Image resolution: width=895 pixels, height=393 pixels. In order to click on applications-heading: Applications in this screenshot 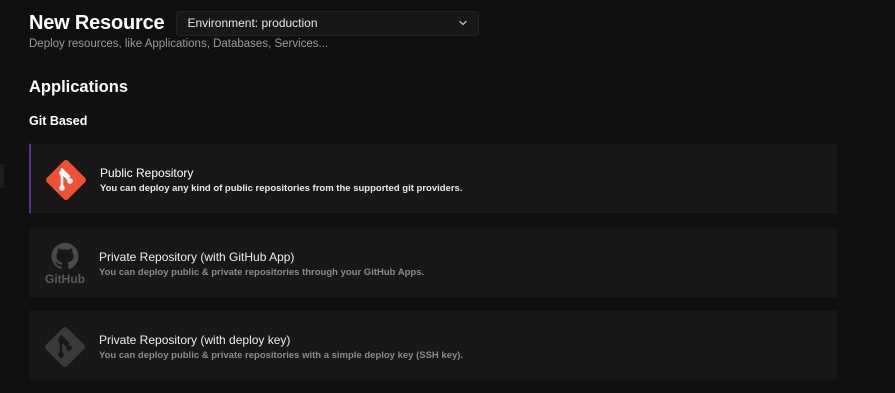, I will do `click(79, 87)`.